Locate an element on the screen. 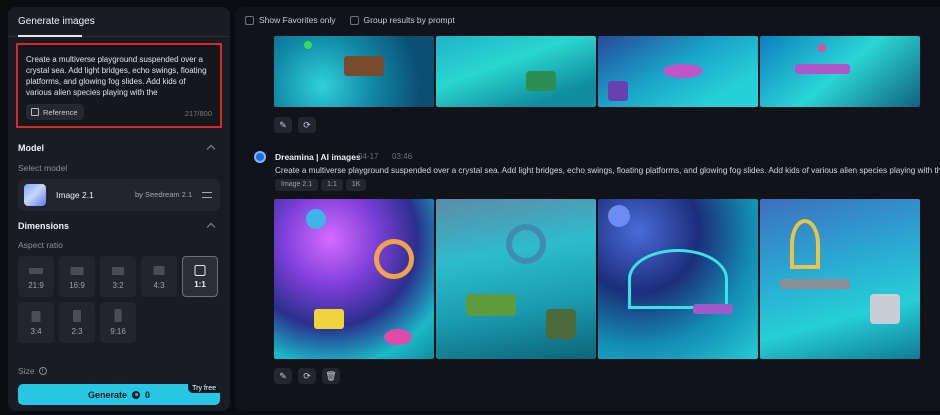 The image size is (940, 415). size-label: Size i is located at coordinates (32, 371).